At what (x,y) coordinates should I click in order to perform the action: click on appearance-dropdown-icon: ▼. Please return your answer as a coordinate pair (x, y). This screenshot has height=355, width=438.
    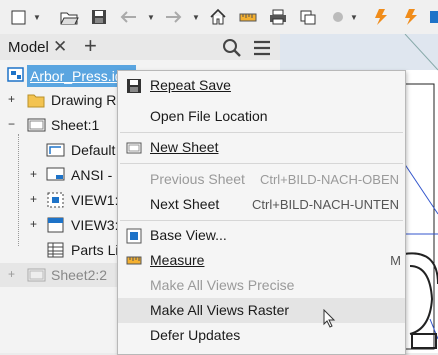
    Looking at the image, I should click on (354, 17).